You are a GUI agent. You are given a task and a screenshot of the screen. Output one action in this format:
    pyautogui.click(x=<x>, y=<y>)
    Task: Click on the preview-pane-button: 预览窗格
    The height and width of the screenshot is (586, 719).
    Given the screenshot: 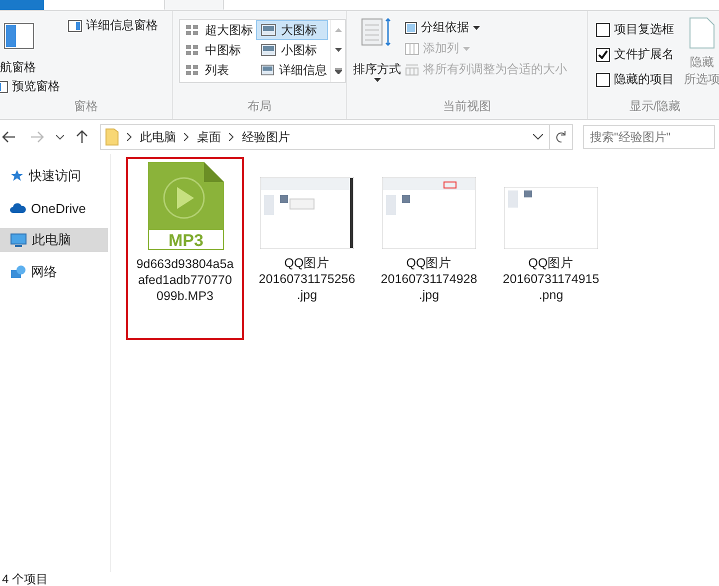 What is the action you would take?
    pyautogui.click(x=34, y=86)
    